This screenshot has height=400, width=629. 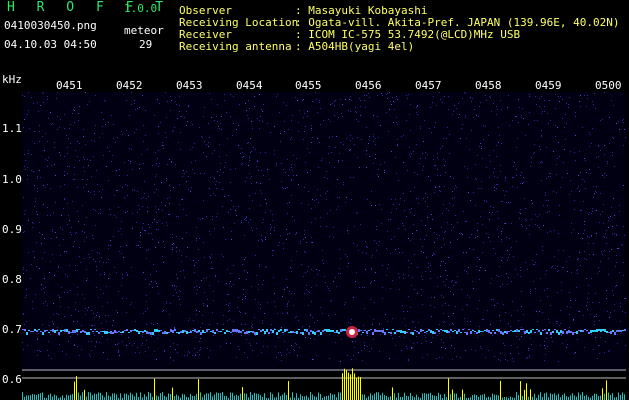 I want to click on frequency-tick: 0.9, so click(x=12, y=229).